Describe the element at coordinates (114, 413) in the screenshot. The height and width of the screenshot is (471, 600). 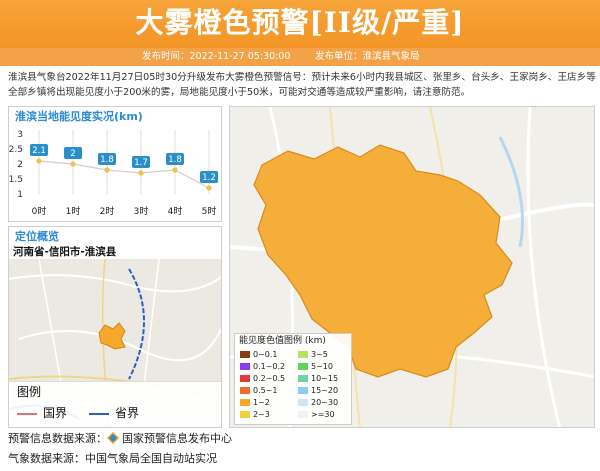
I see `legend-item-province-border: 省界` at that location.